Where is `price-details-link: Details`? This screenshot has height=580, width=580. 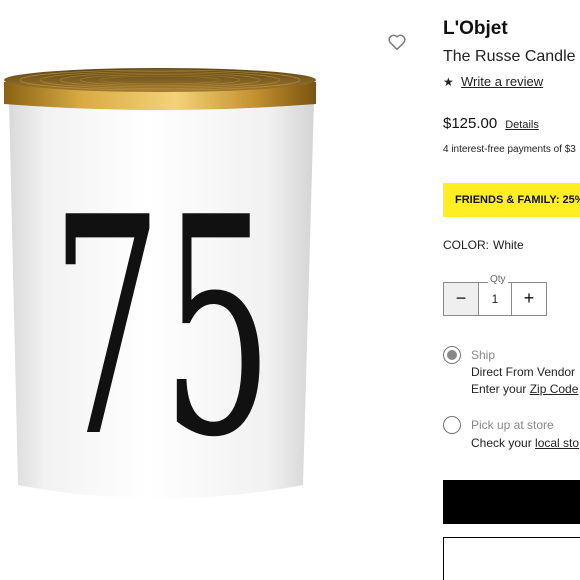
price-details-link: Details is located at coordinates (522, 125).